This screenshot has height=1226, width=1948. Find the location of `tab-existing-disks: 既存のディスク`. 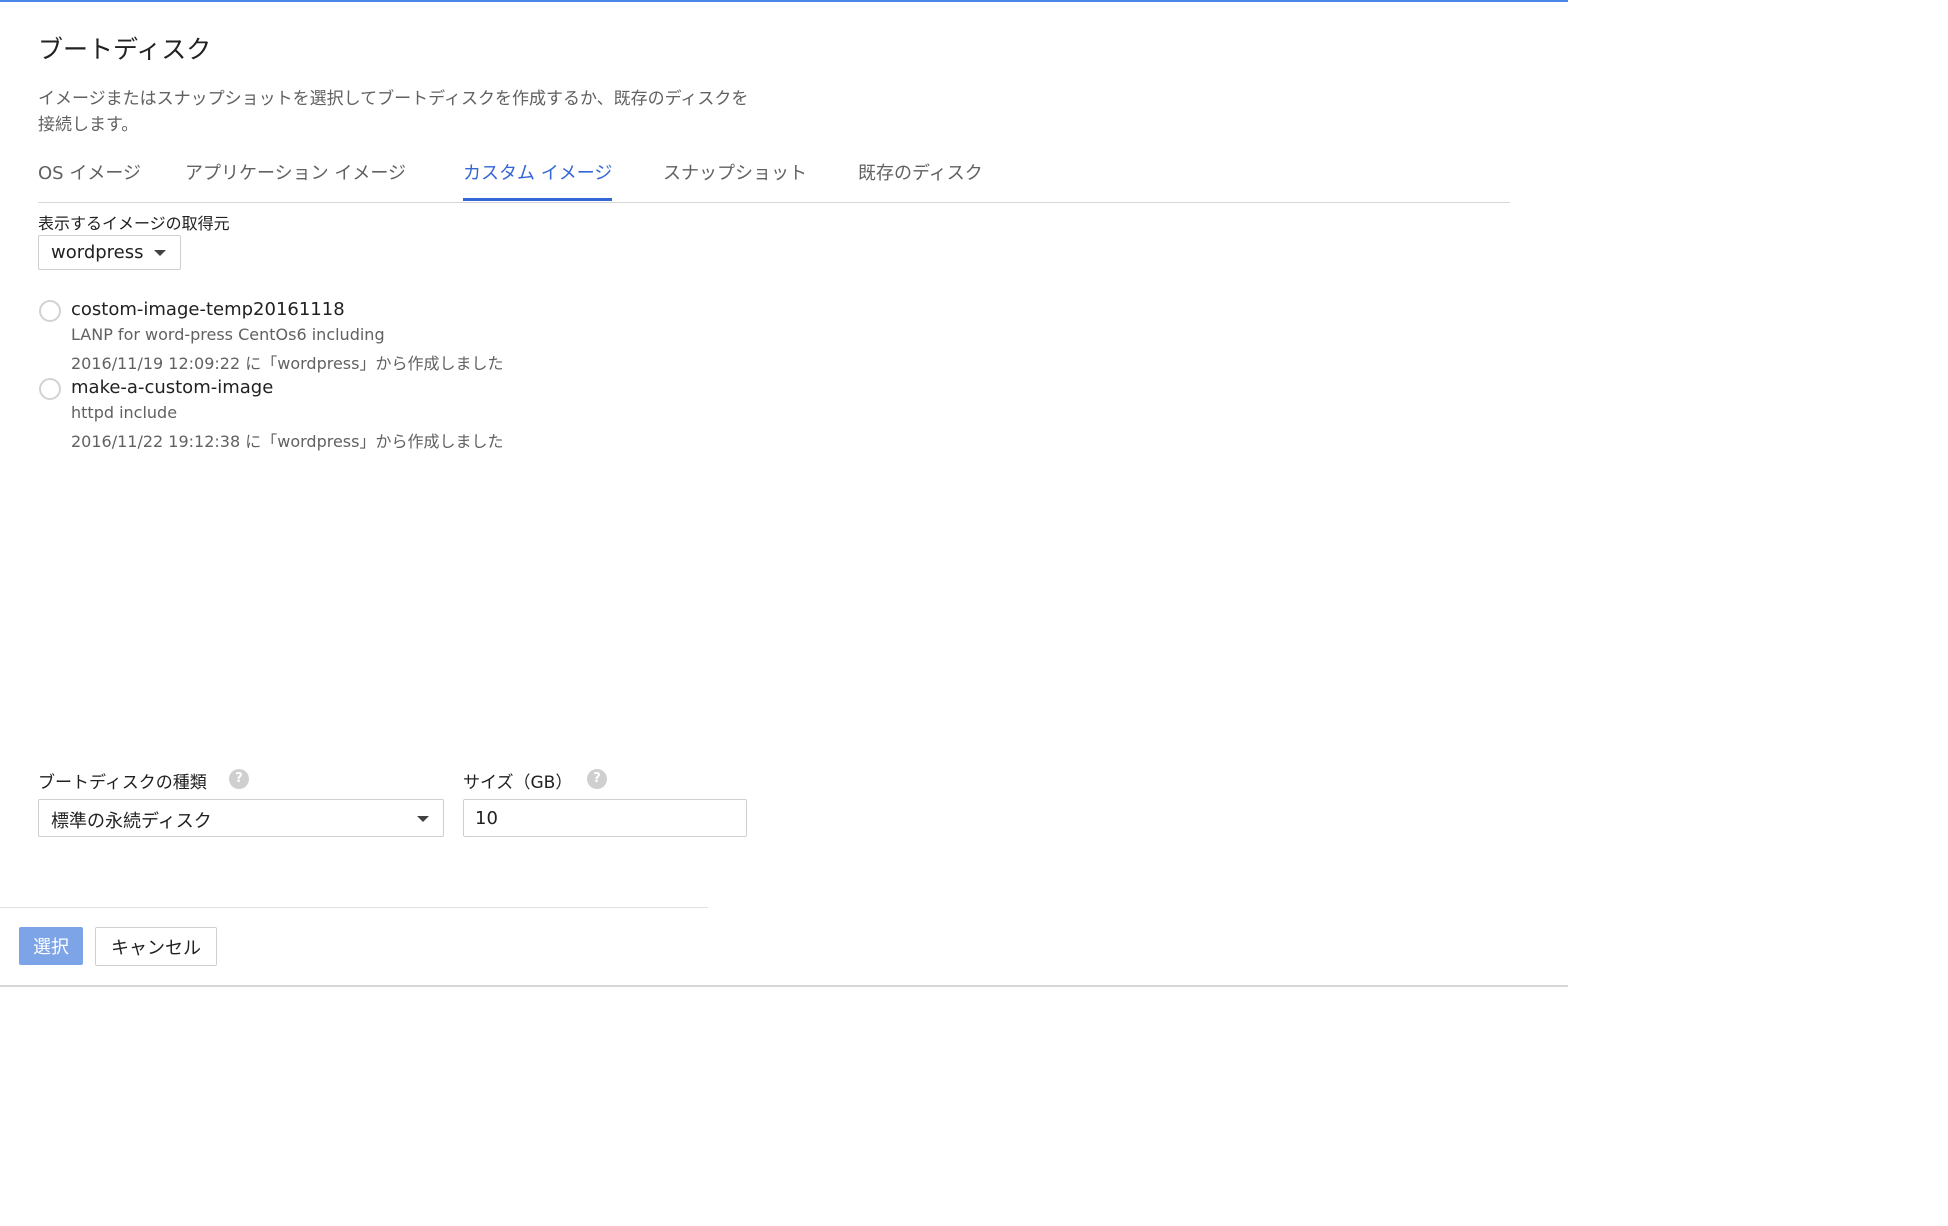

tab-existing-disks: 既存のディスク is located at coordinates (920, 178).